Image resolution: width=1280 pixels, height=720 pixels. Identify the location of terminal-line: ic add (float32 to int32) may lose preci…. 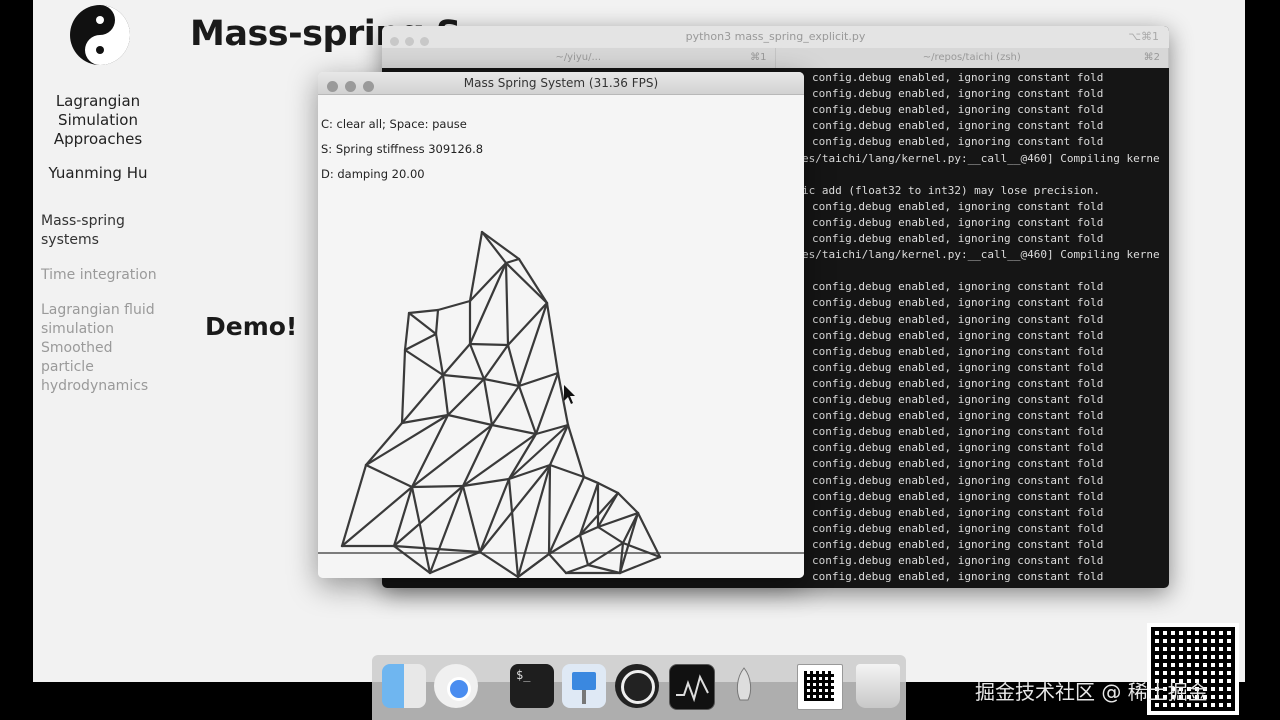
(951, 190).